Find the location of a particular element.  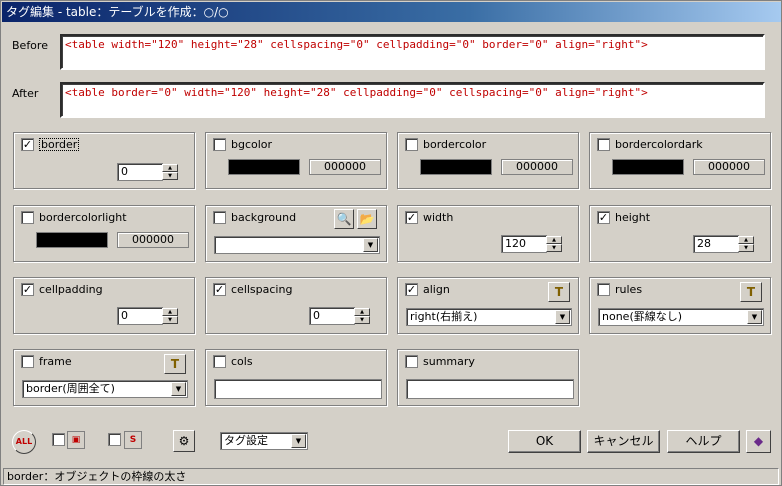

height-value: 28 is located at coordinates (716, 244).